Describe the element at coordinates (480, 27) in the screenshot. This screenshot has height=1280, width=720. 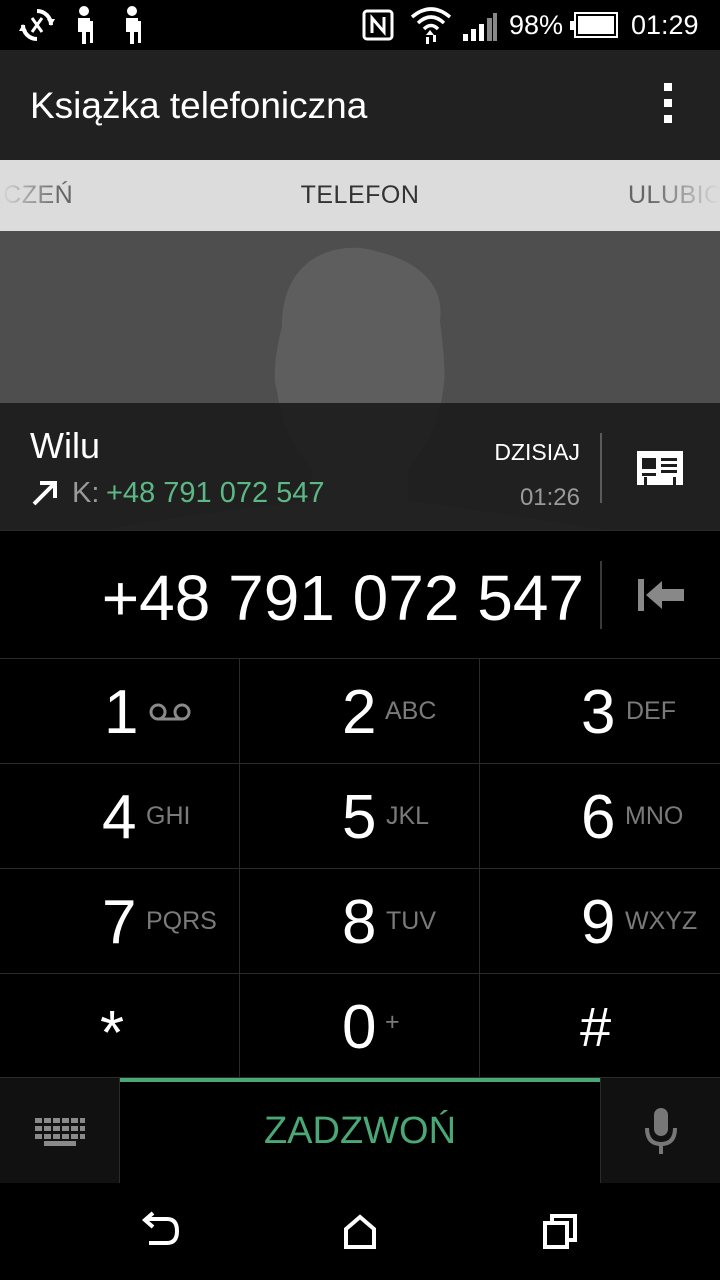
I see `signal-icon` at that location.